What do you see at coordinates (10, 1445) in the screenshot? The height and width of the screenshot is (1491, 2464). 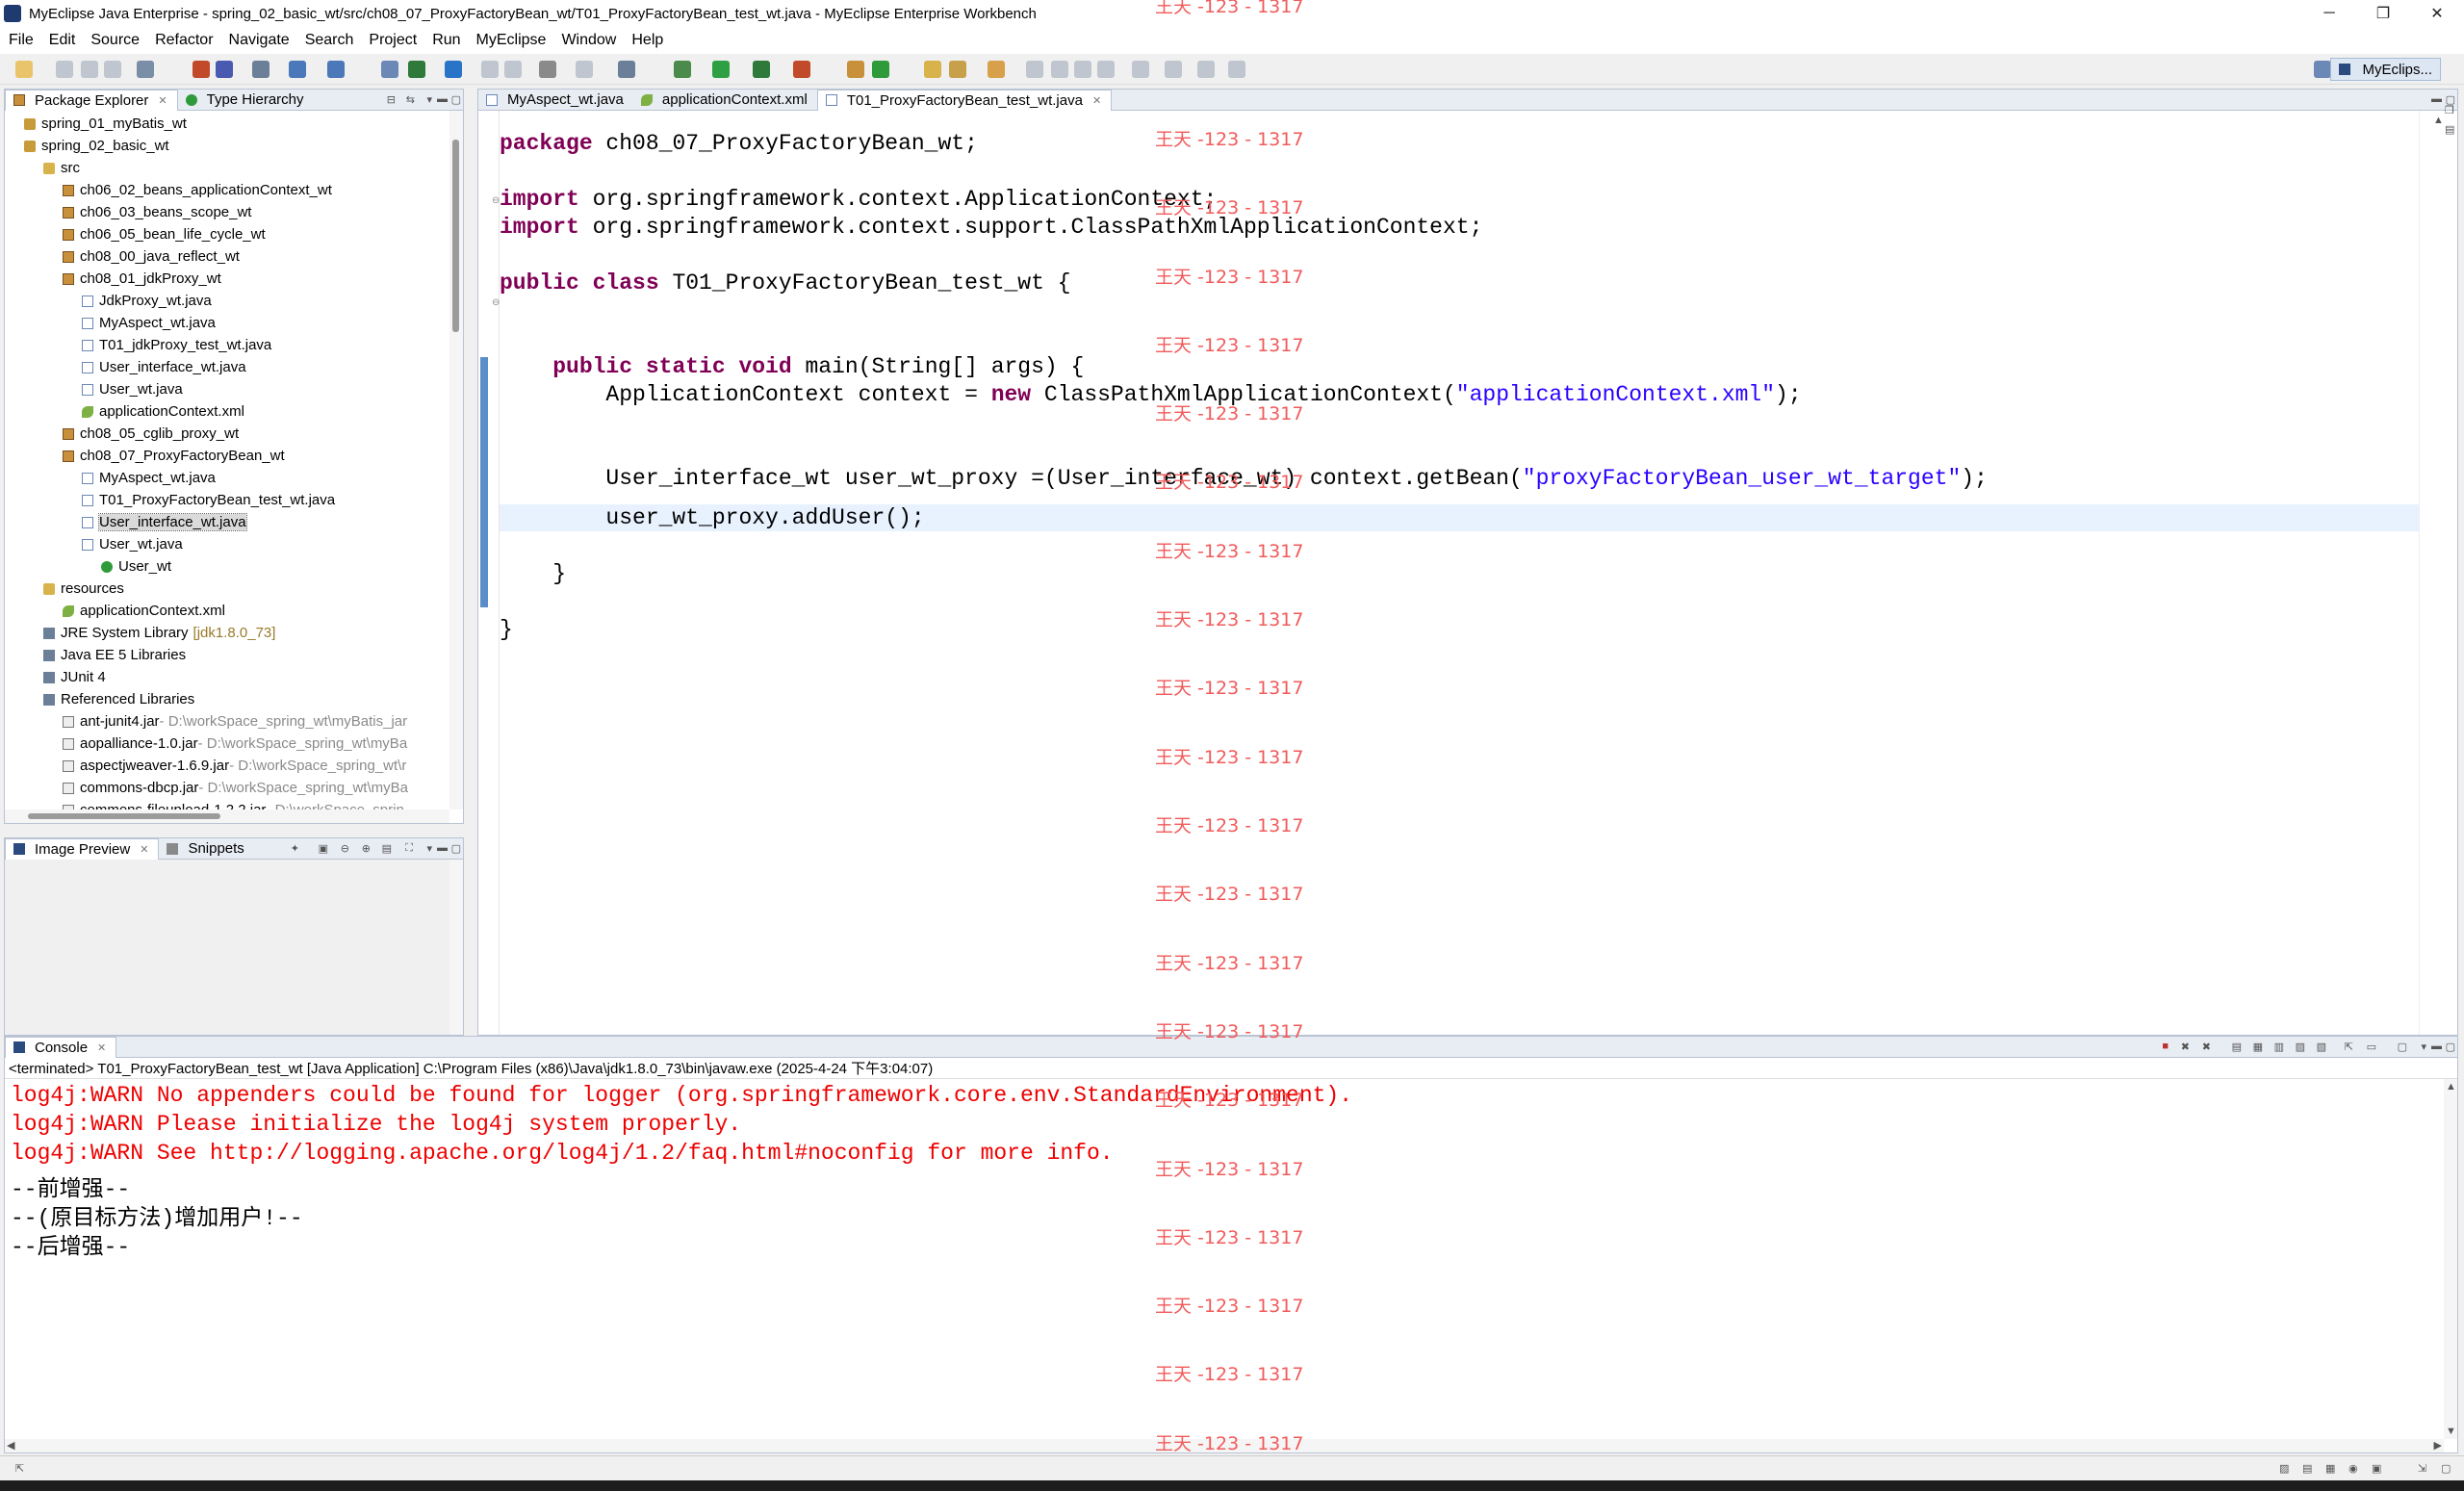 I see `scroll-left-icon: ◀` at bounding box center [10, 1445].